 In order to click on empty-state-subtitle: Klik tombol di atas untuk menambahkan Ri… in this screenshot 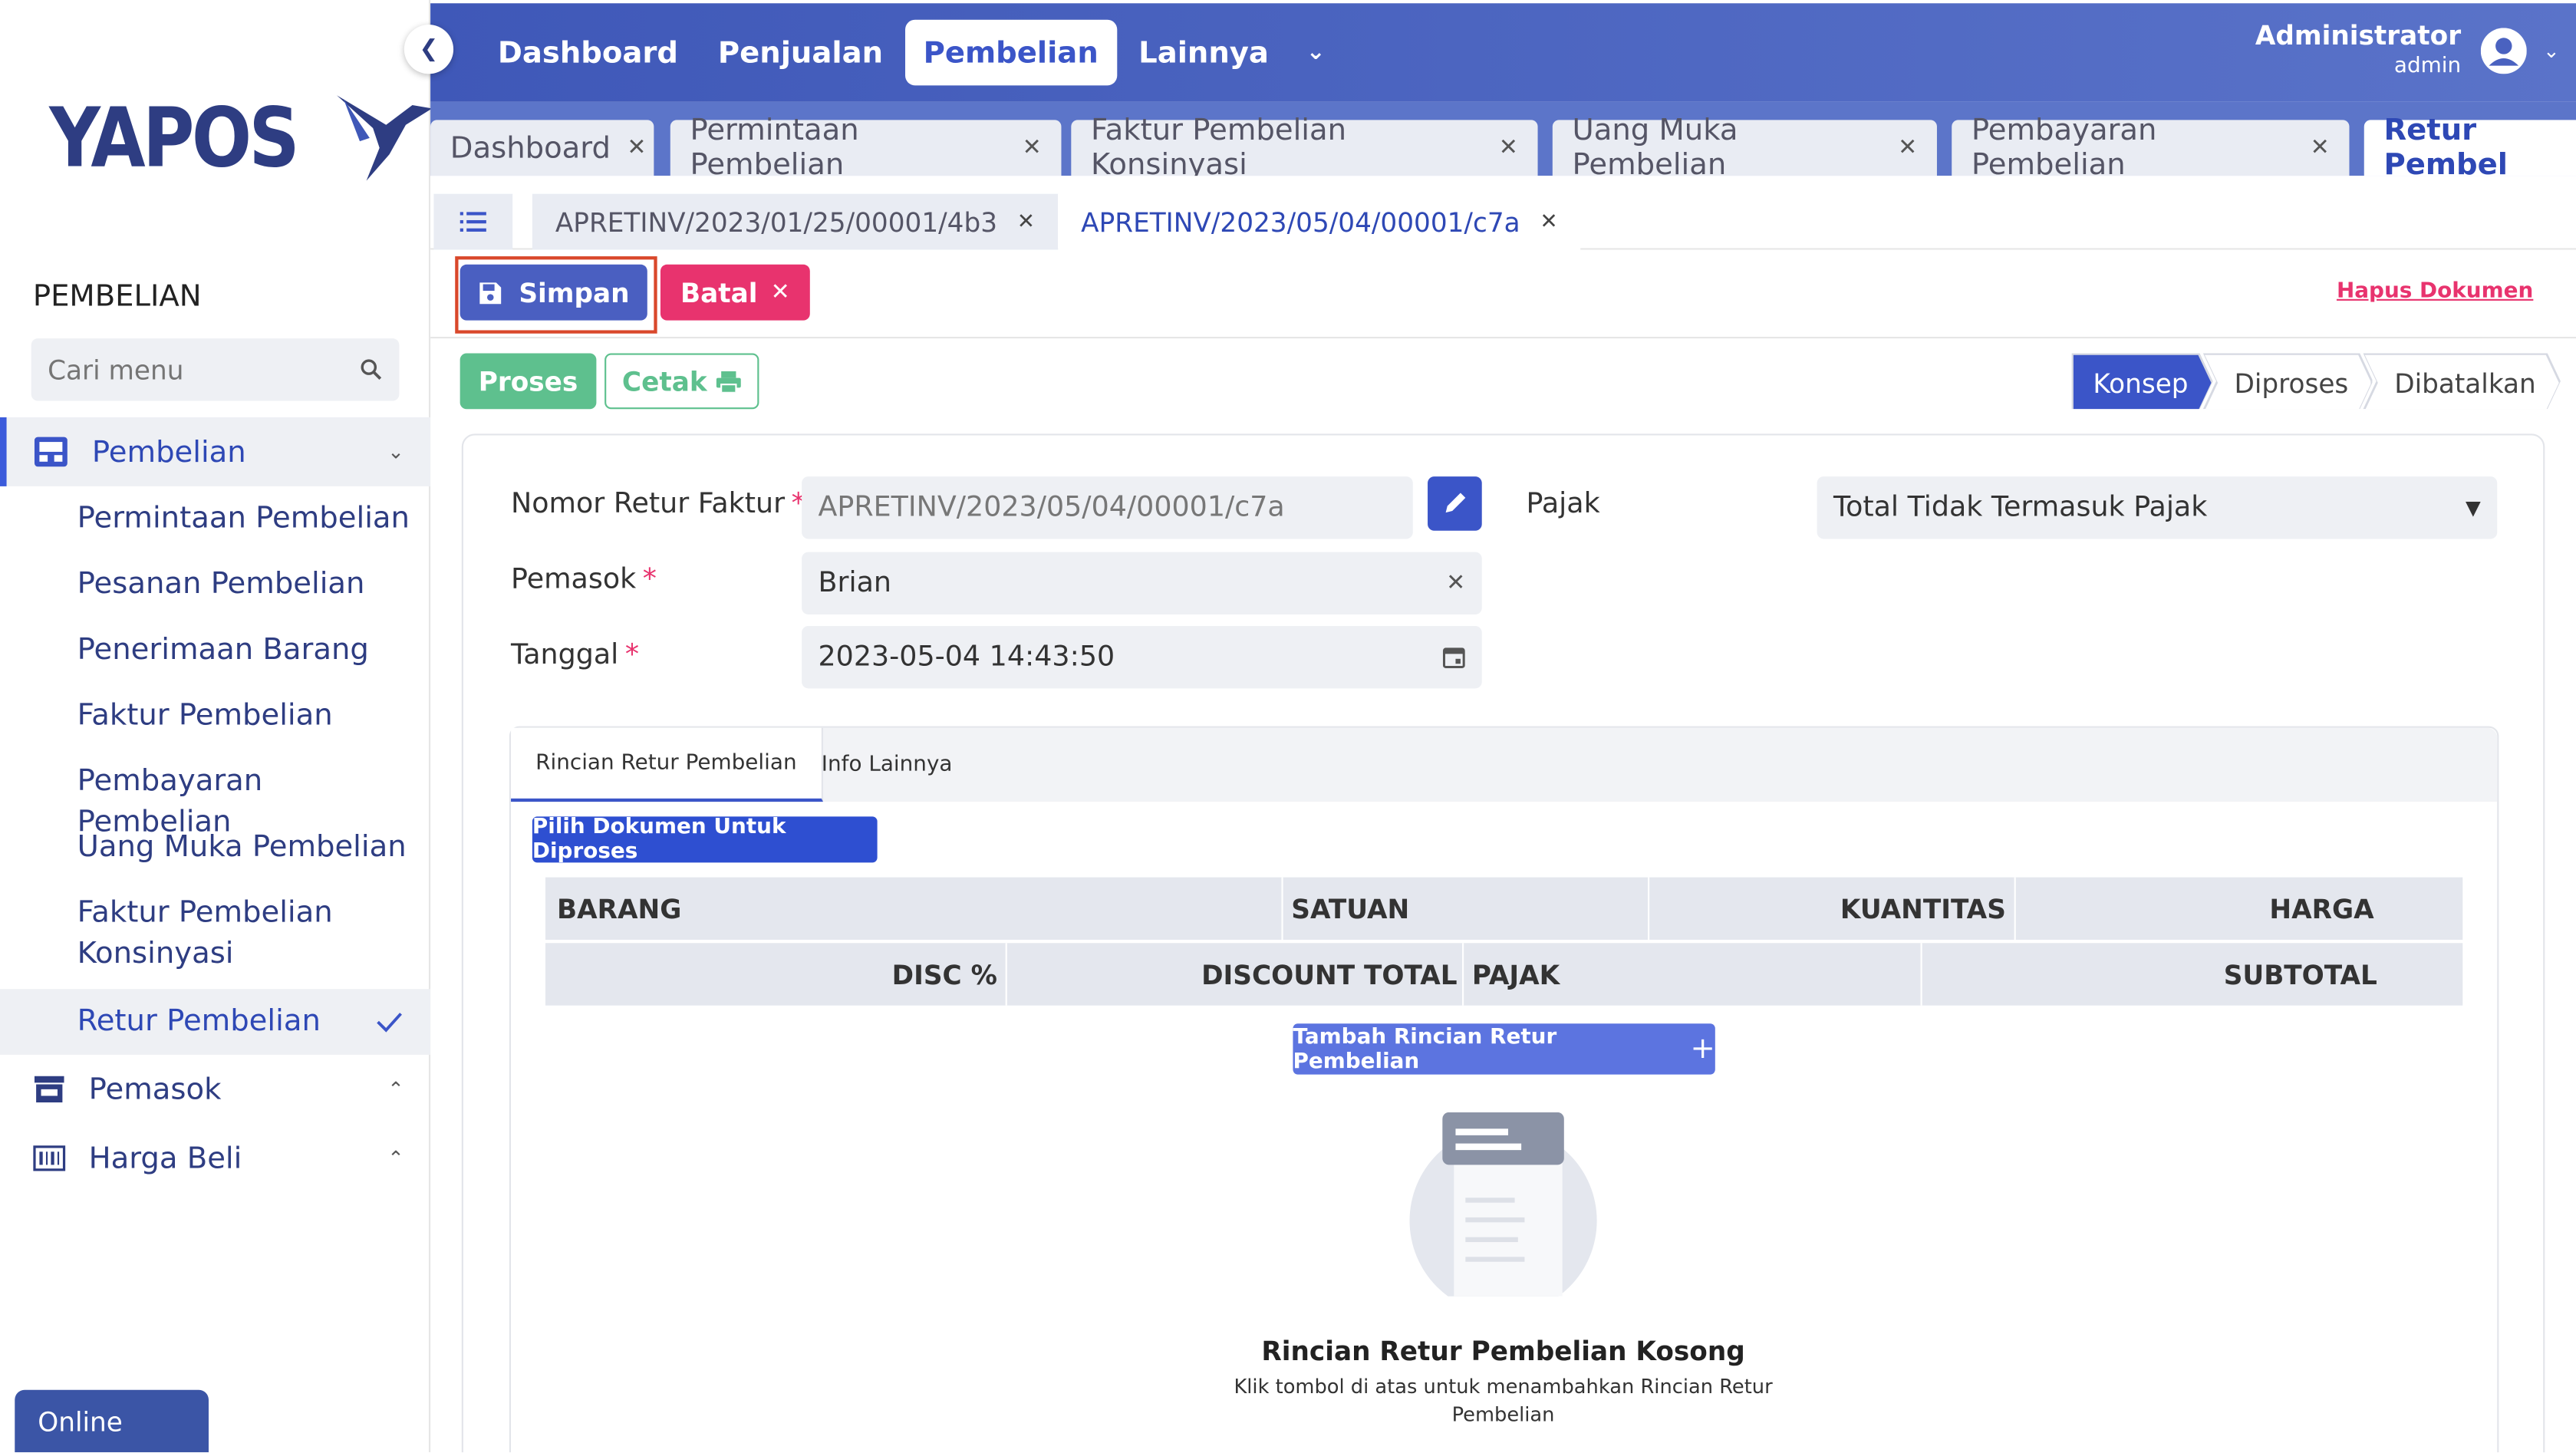, I will do `click(1503, 1401)`.